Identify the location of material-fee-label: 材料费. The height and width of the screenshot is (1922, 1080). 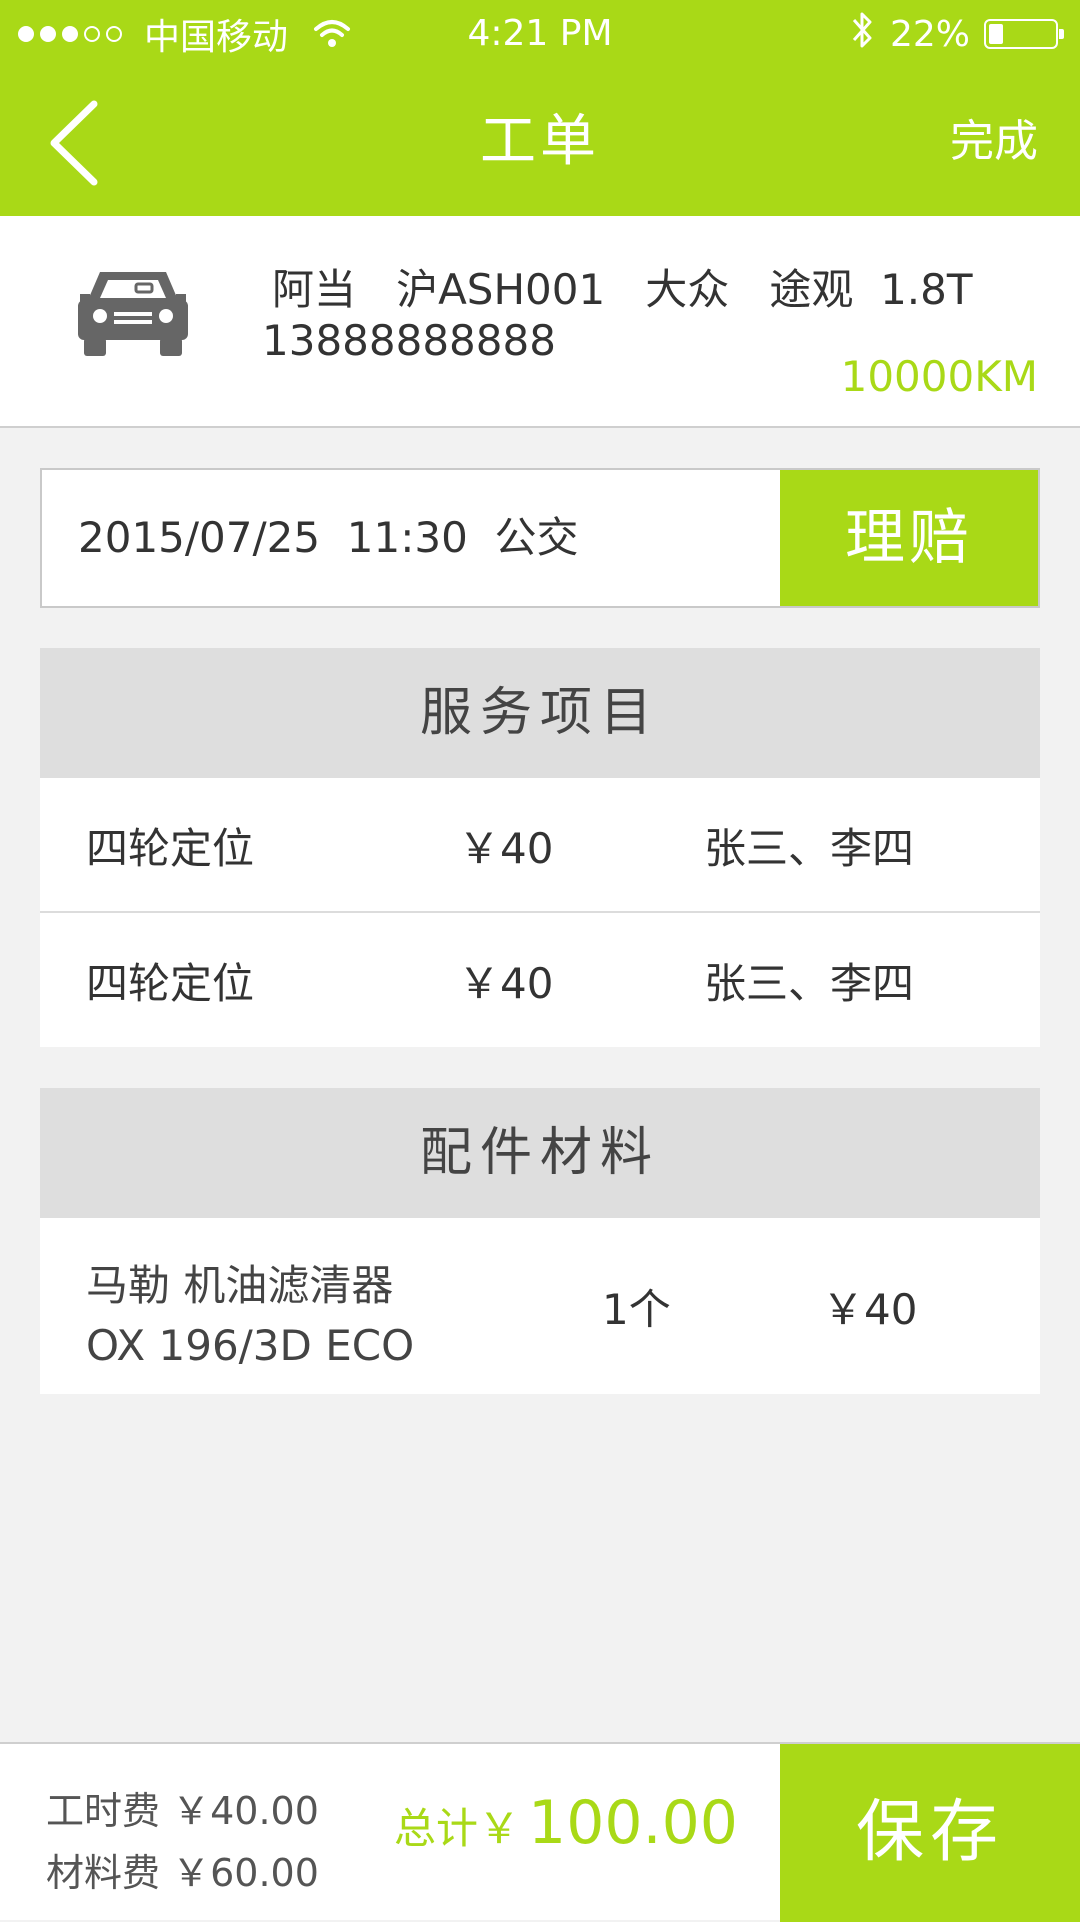
(103, 1873).